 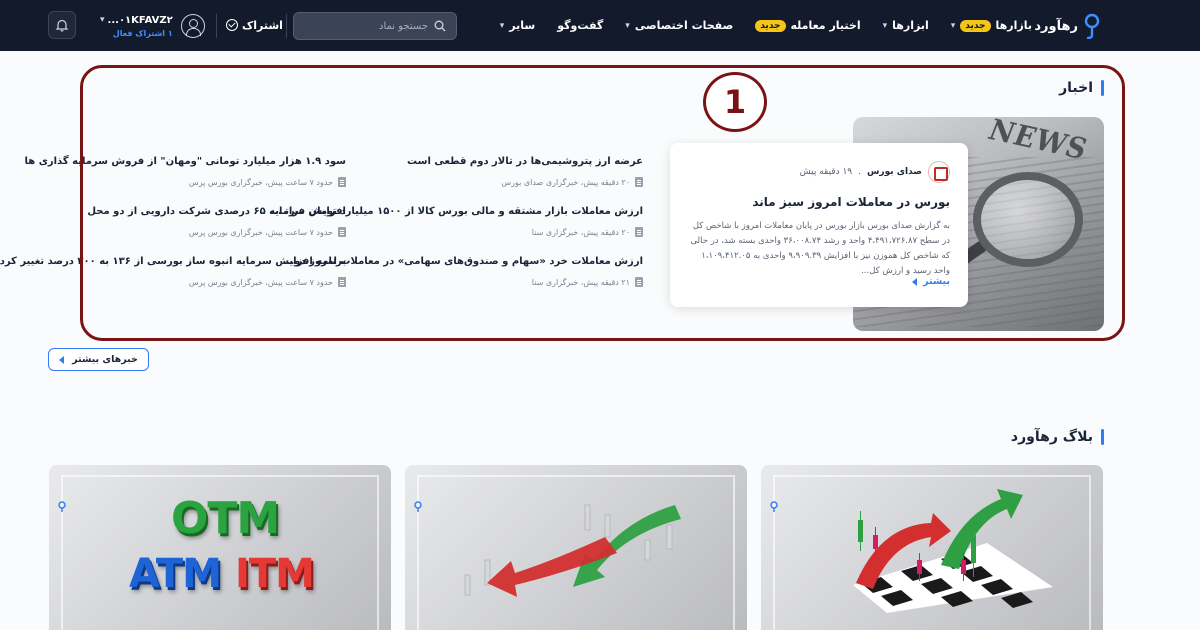 I want to click on blog-section-title: بلاگ رهآورد, so click(x=1057, y=437).